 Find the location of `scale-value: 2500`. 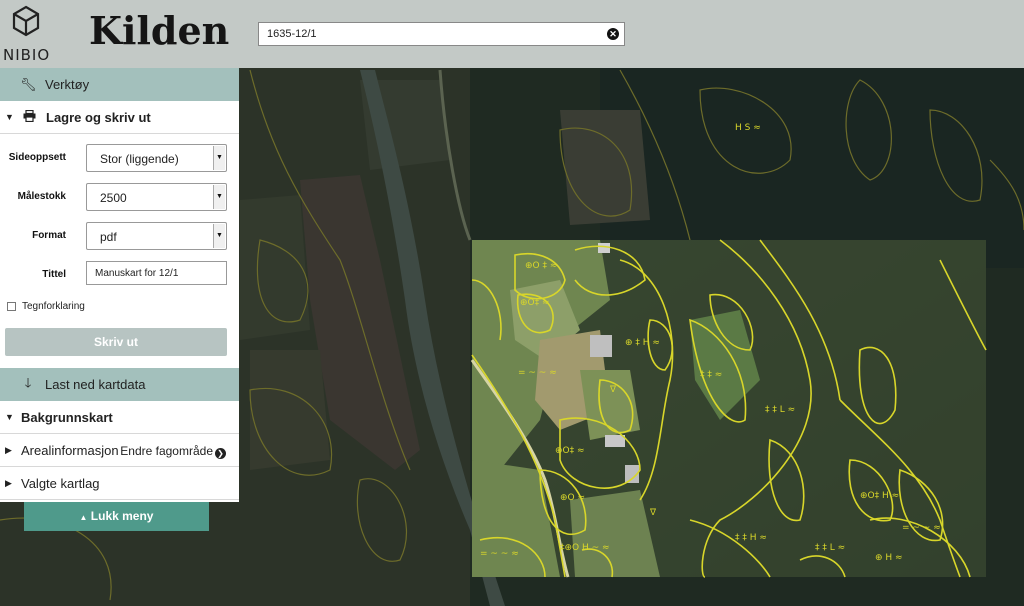

scale-value: 2500 is located at coordinates (113, 198).